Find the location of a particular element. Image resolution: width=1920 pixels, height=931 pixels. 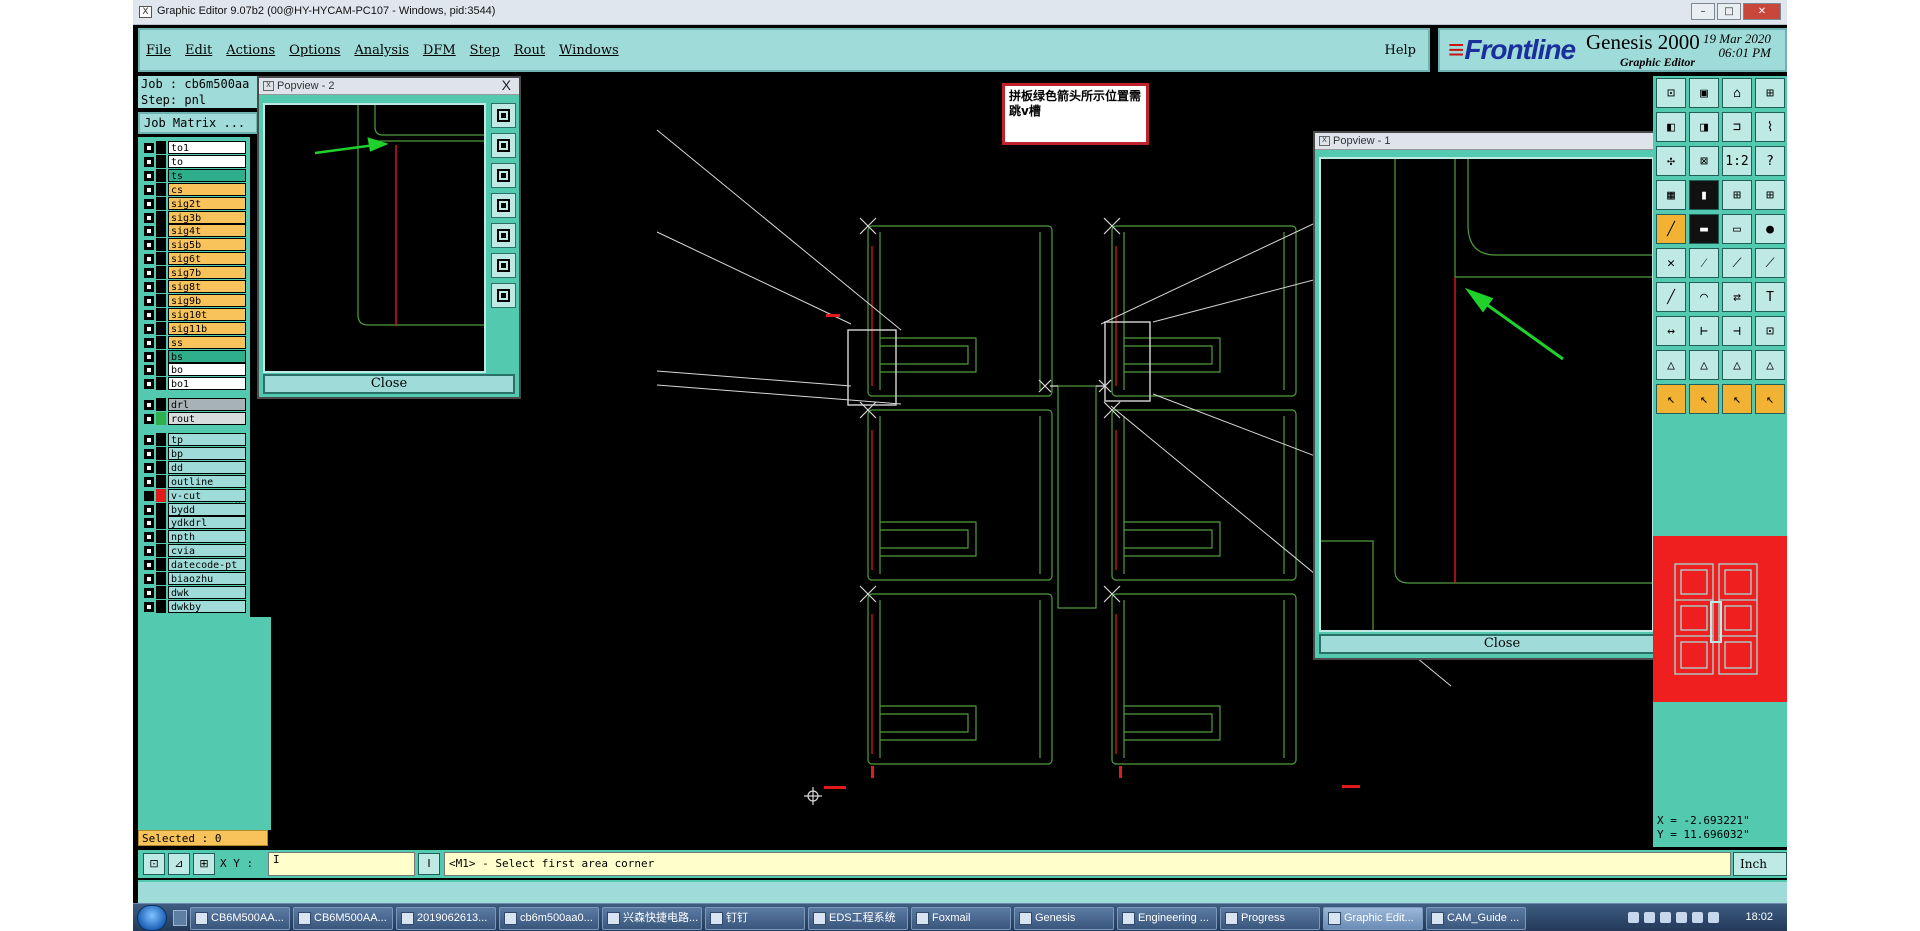

layer-row: to is located at coordinates (194, 161).